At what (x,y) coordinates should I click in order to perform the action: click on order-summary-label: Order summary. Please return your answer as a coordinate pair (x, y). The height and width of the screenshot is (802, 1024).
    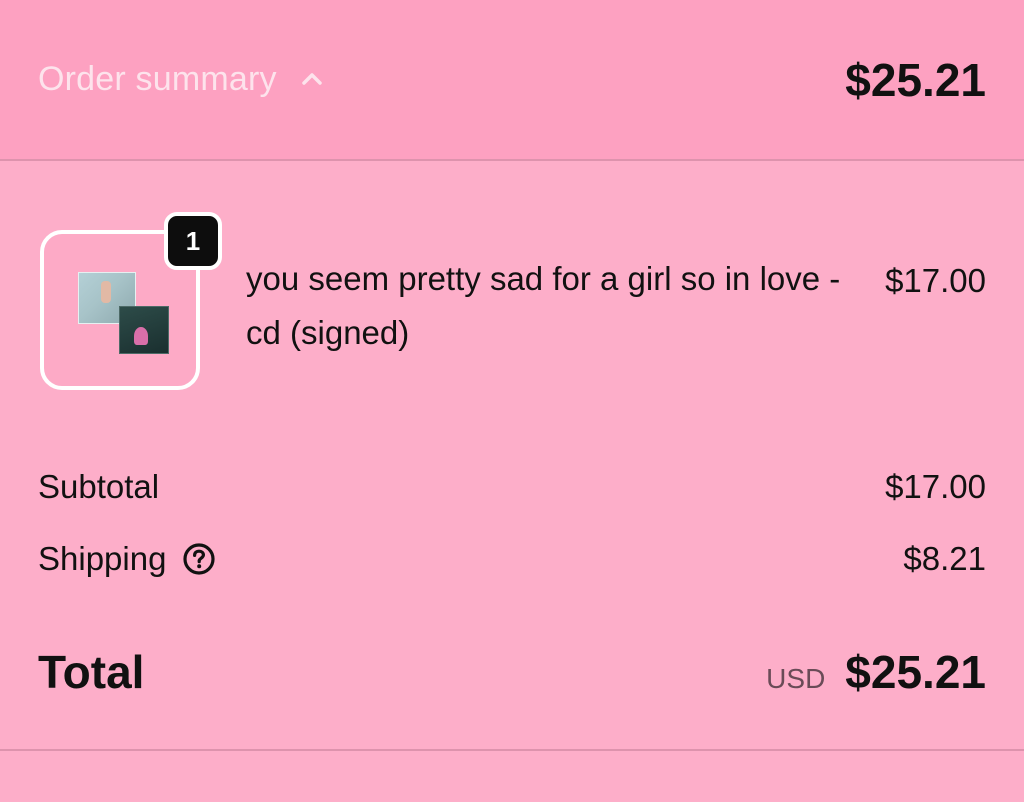
    Looking at the image, I should click on (157, 78).